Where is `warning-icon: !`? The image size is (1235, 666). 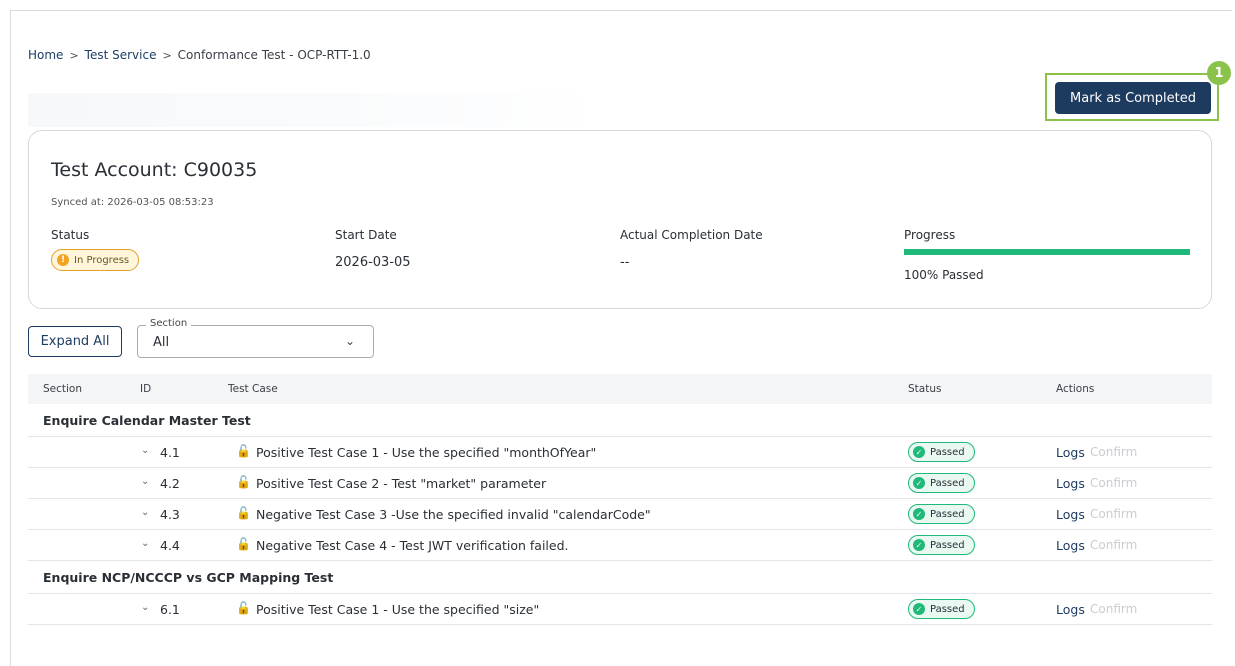
warning-icon: ! is located at coordinates (63, 260).